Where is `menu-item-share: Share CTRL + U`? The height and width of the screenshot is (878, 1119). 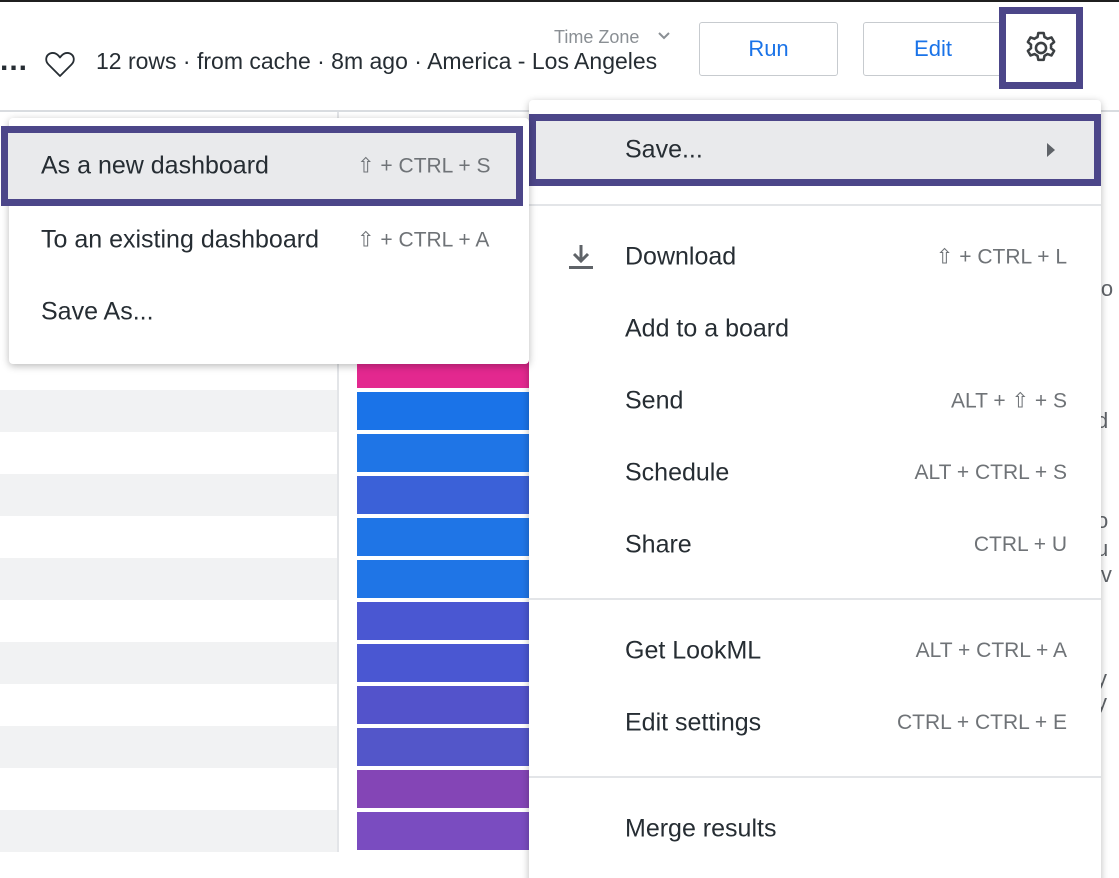
menu-item-share: Share CTRL + U is located at coordinates (815, 545).